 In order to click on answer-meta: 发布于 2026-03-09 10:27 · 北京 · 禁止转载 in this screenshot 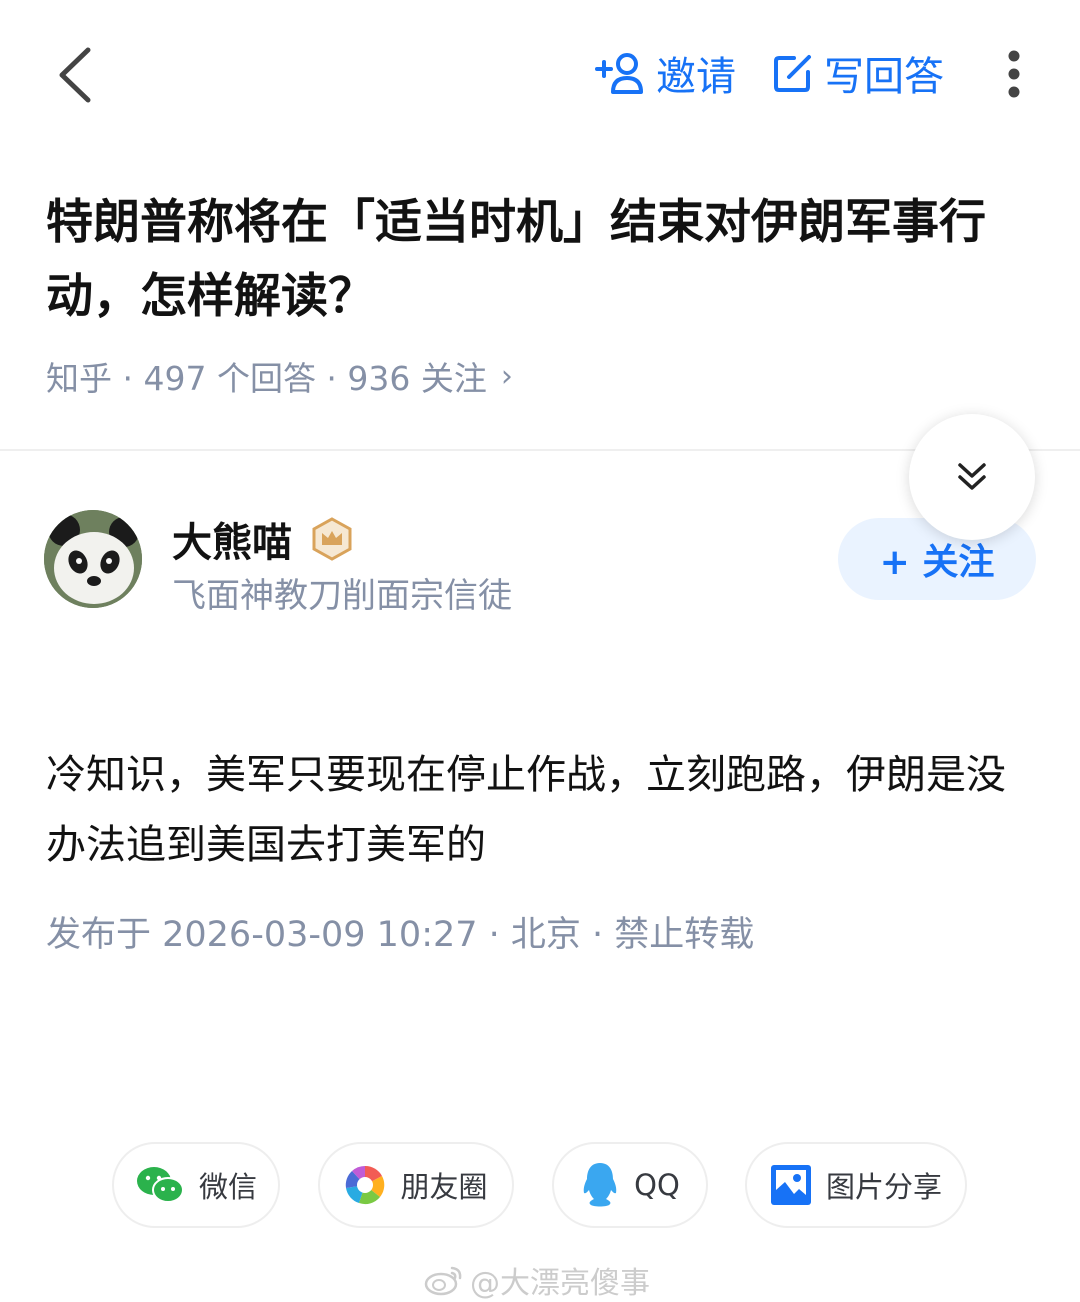, I will do `click(400, 935)`.